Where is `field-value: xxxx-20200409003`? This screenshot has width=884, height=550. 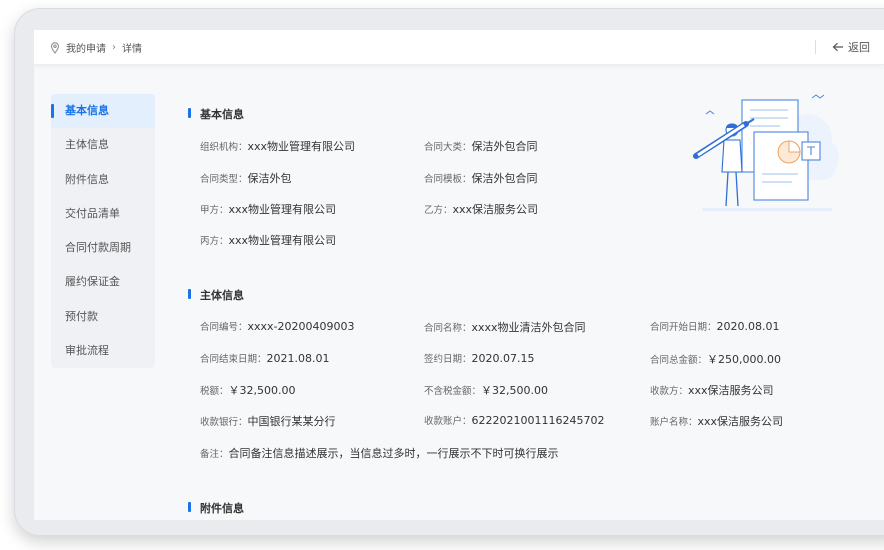 field-value: xxxx-20200409003 is located at coordinates (301, 326).